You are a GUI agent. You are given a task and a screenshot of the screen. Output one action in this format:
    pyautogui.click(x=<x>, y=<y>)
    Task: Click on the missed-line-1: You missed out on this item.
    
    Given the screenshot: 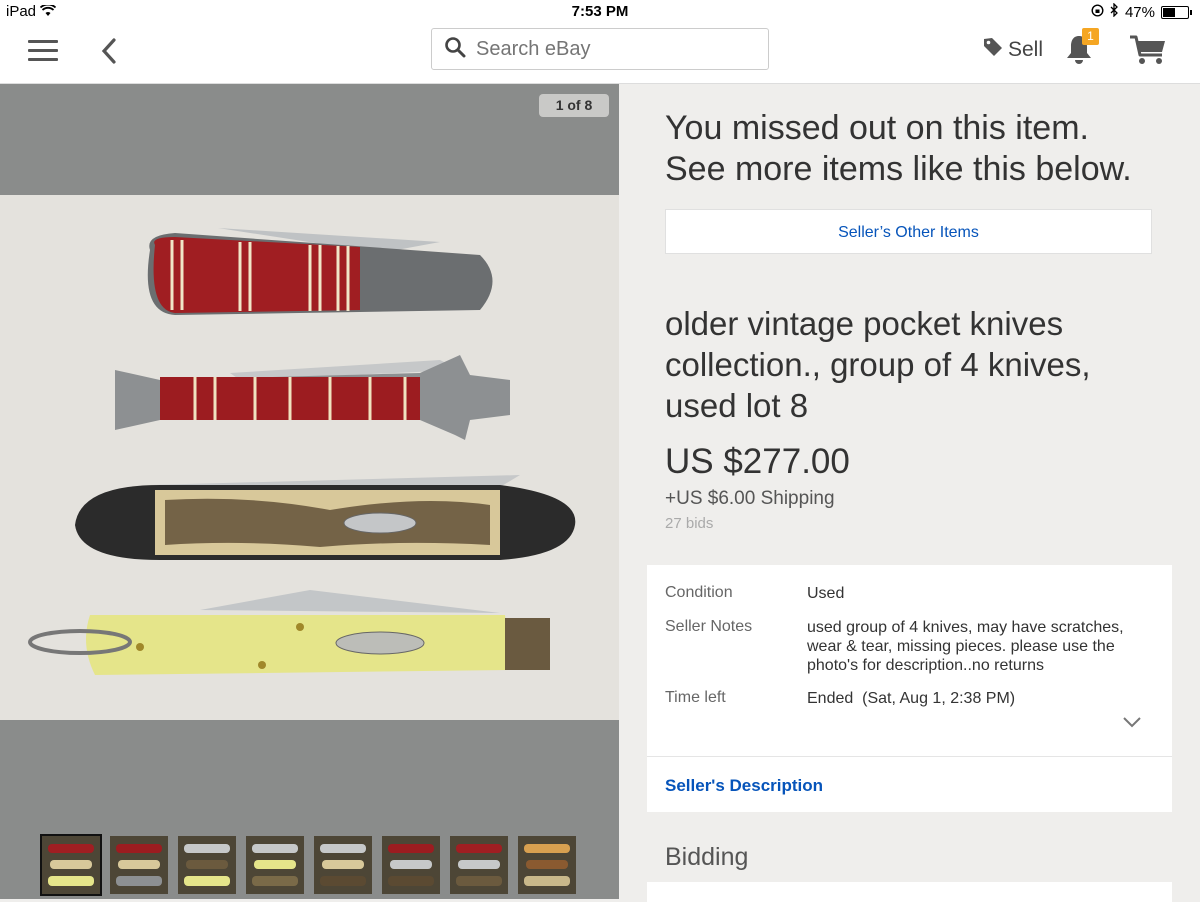 What is the action you would take?
    pyautogui.click(x=877, y=128)
    